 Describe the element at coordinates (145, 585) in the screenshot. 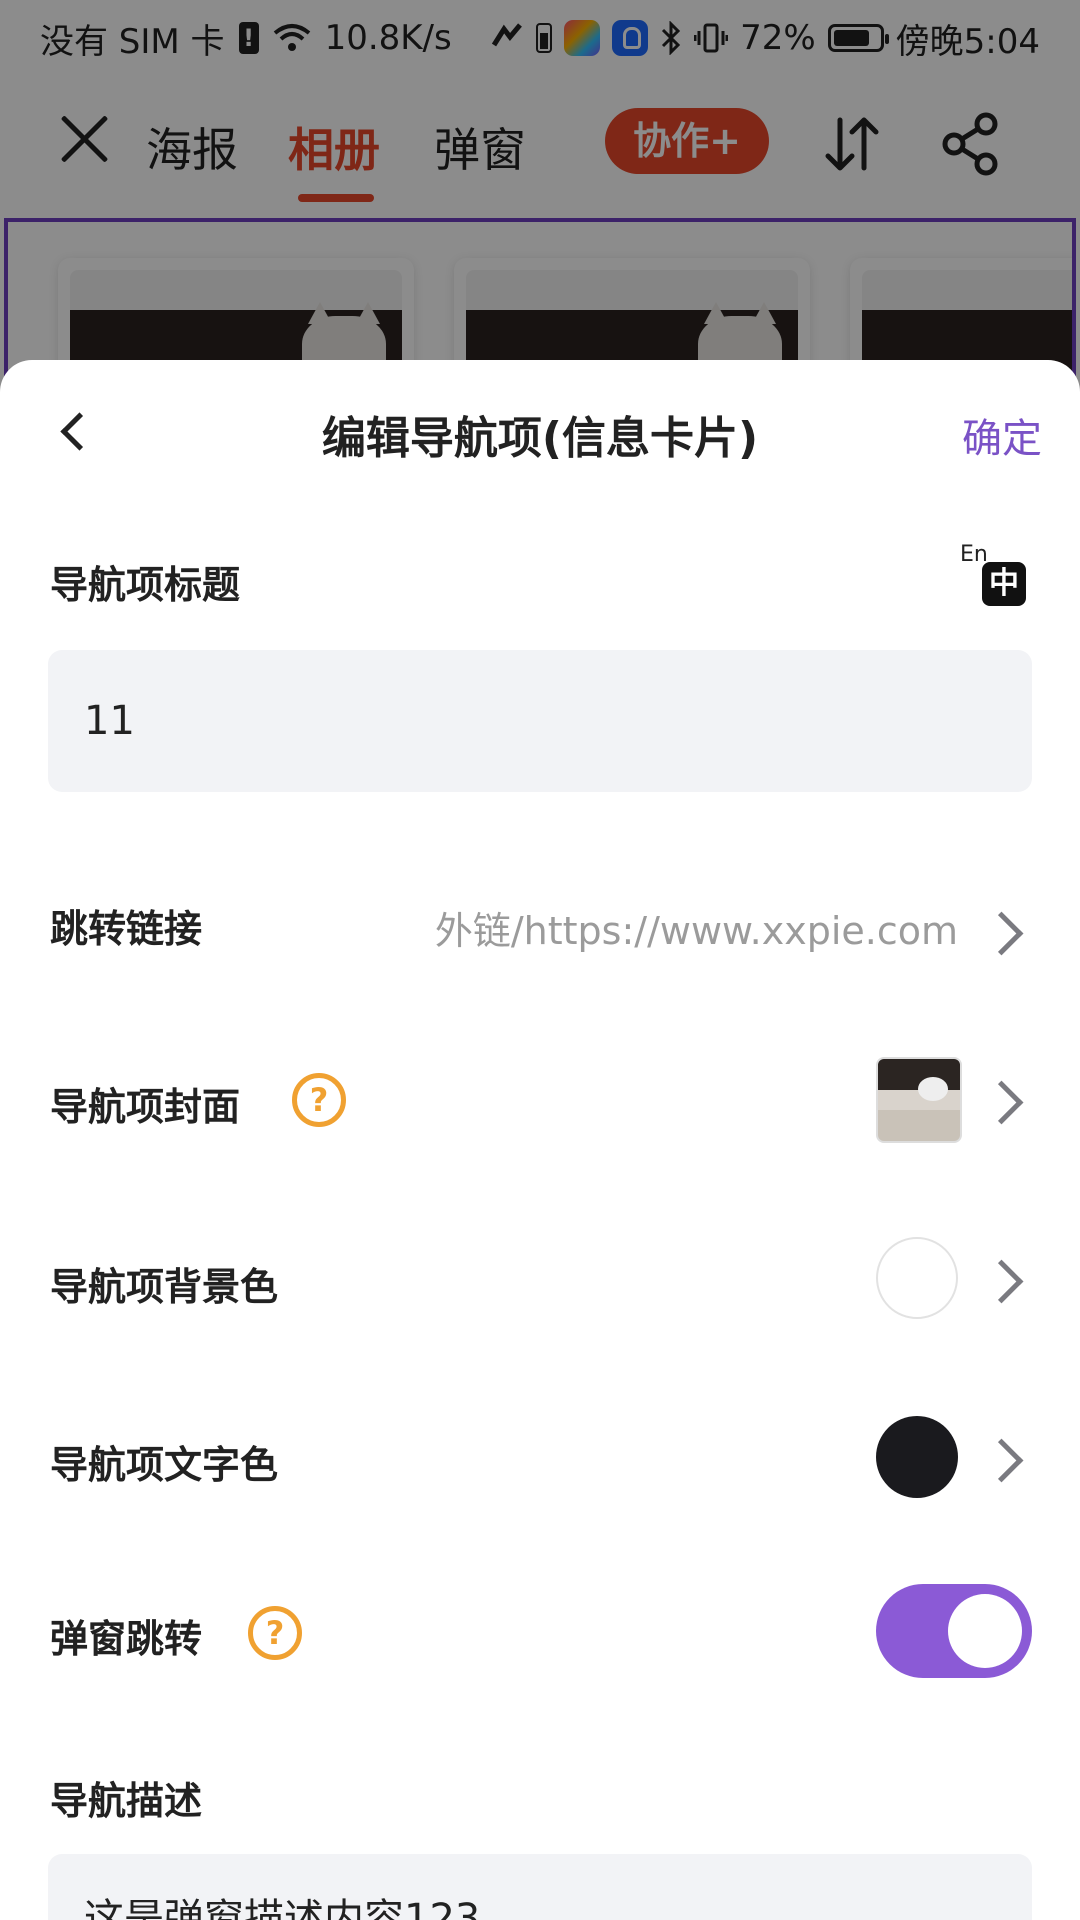

I see `nav-title-label: 导航项标题` at that location.